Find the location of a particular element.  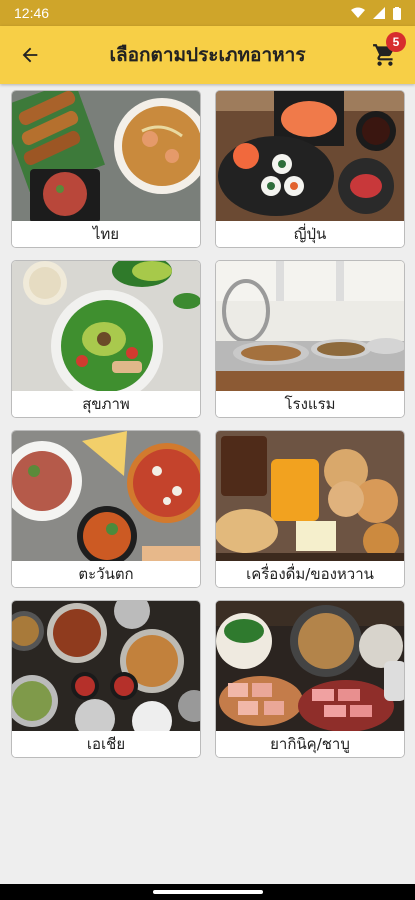

category-image-japanese is located at coordinates (310, 156).